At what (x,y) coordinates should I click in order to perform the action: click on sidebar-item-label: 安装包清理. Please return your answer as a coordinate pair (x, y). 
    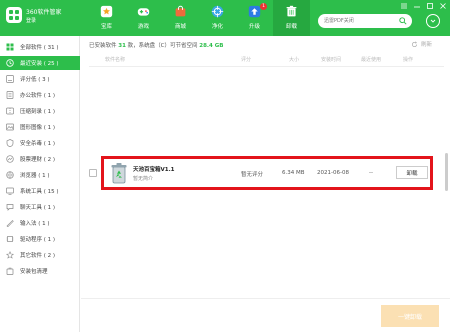
    Looking at the image, I should click on (34, 272).